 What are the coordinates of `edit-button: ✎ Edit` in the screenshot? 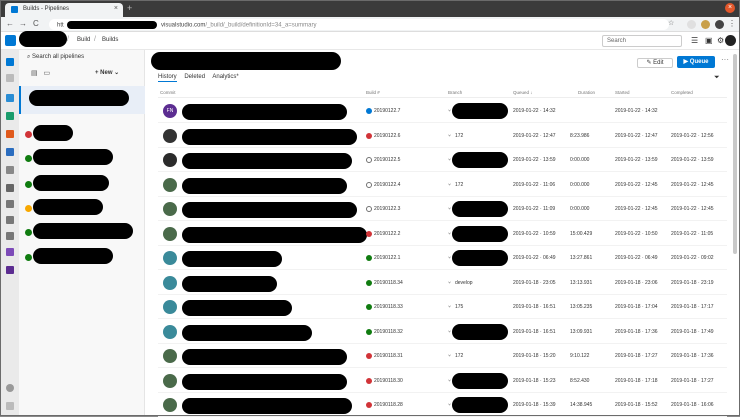 It's located at (655, 63).